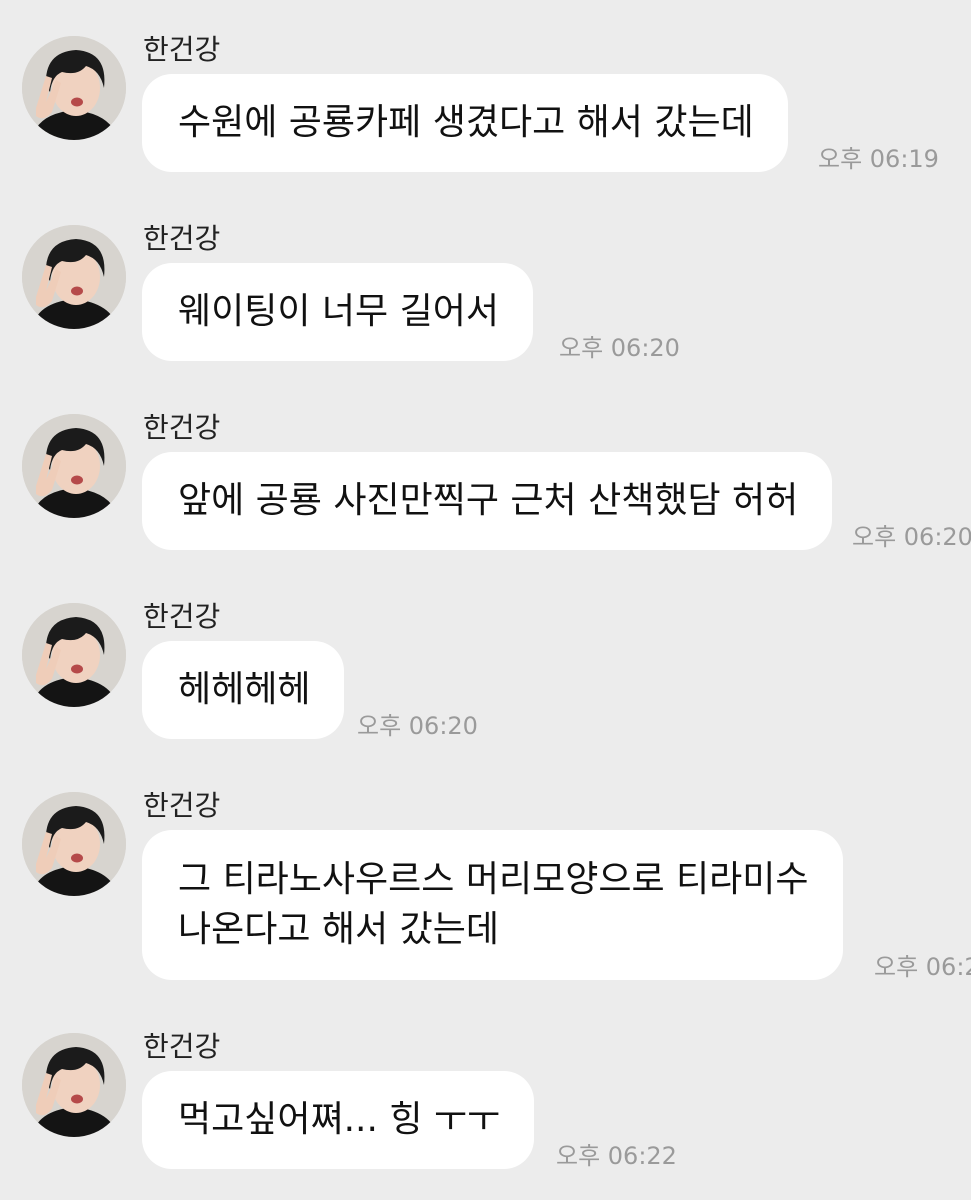 Image resolution: width=971 pixels, height=1200 pixels. What do you see at coordinates (922, 967) in the screenshot?
I see `timestamp: 오후 06:21` at bounding box center [922, 967].